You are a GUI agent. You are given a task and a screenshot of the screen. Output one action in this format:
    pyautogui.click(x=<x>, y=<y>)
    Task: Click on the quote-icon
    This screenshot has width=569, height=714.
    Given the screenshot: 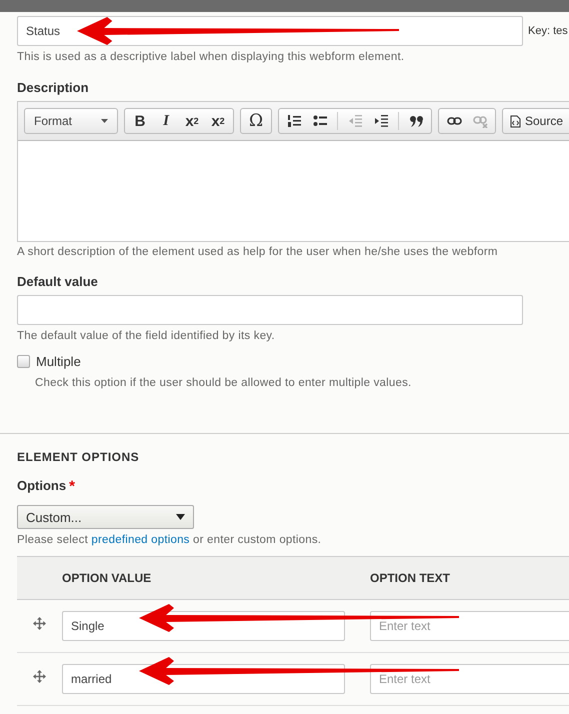 What is the action you would take?
    pyautogui.click(x=416, y=121)
    